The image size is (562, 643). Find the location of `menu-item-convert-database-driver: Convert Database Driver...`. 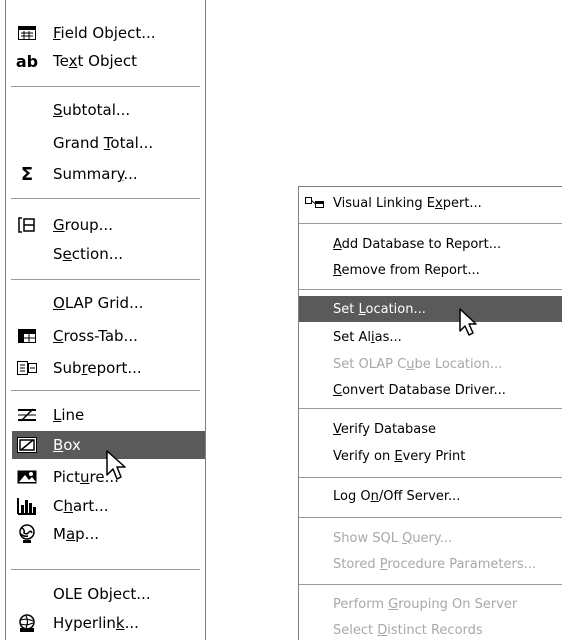

menu-item-convert-database-driver: Convert Database Driver... is located at coordinates (430, 390).